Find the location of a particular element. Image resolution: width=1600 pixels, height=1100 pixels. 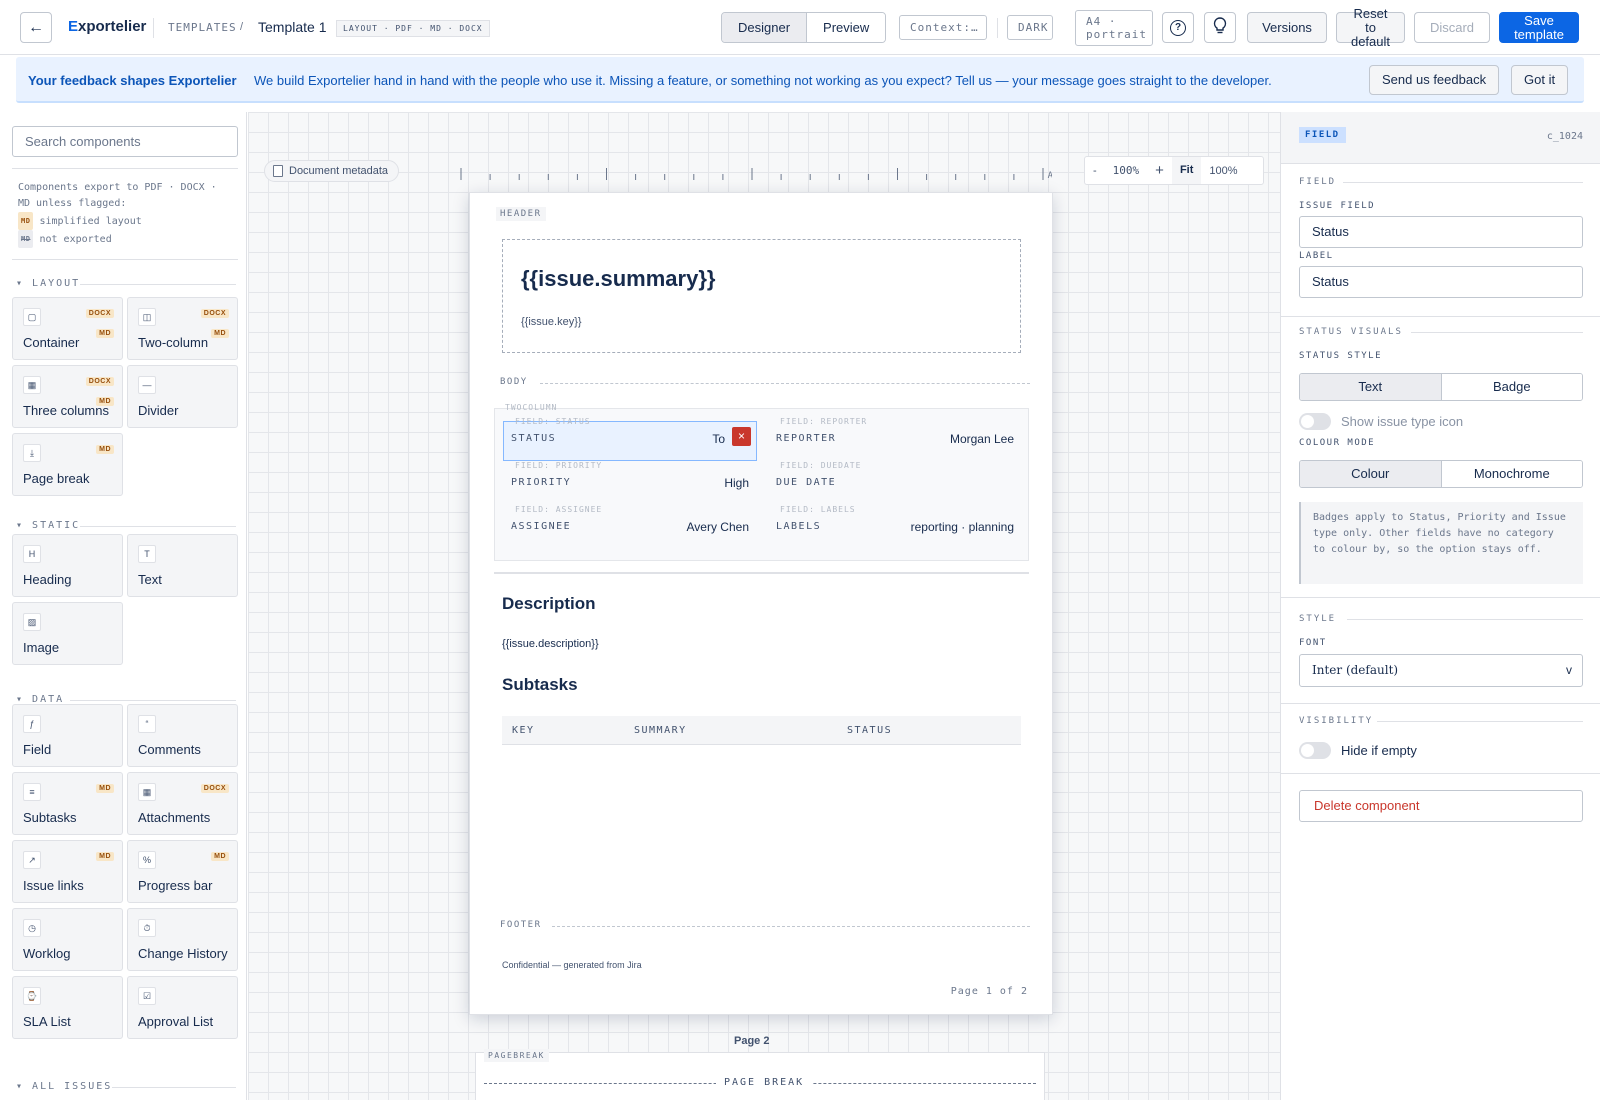

zoom-controls: - 100% + Fit 100% is located at coordinates (1174, 170).